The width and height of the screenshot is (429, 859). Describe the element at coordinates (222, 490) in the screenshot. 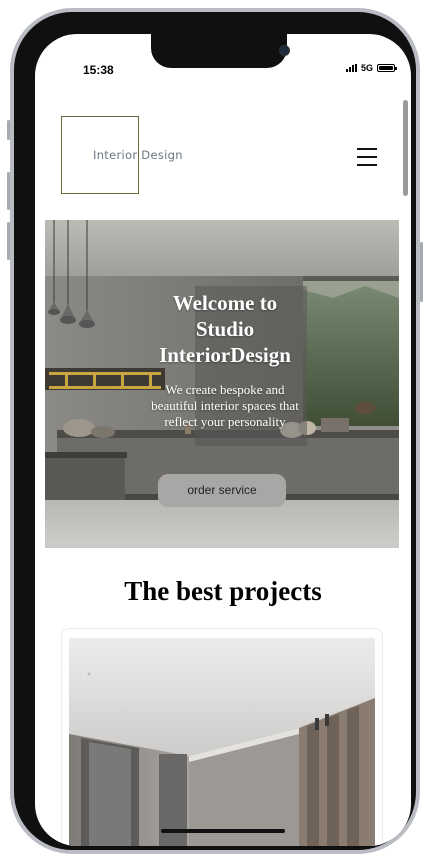

I see `order-service-button: order service` at that location.